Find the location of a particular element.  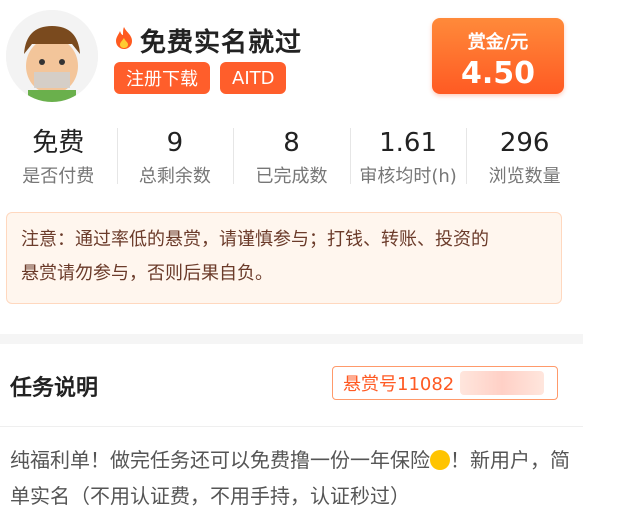

tag-row: 注册下载 AITD is located at coordinates (200, 78).